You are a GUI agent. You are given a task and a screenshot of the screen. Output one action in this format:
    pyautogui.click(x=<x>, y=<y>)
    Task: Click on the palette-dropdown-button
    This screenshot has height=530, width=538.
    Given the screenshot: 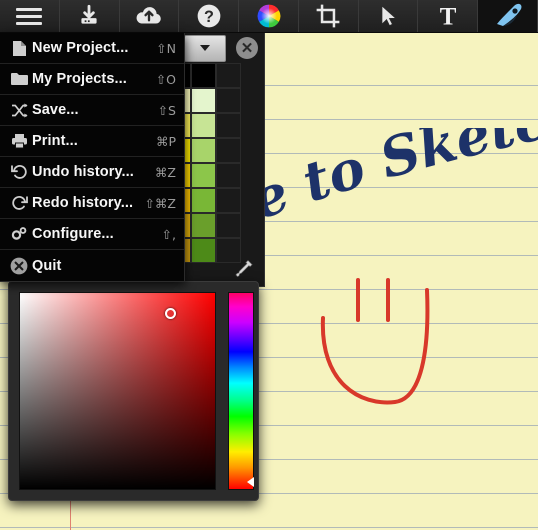 What is the action you would take?
    pyautogui.click(x=205, y=48)
    